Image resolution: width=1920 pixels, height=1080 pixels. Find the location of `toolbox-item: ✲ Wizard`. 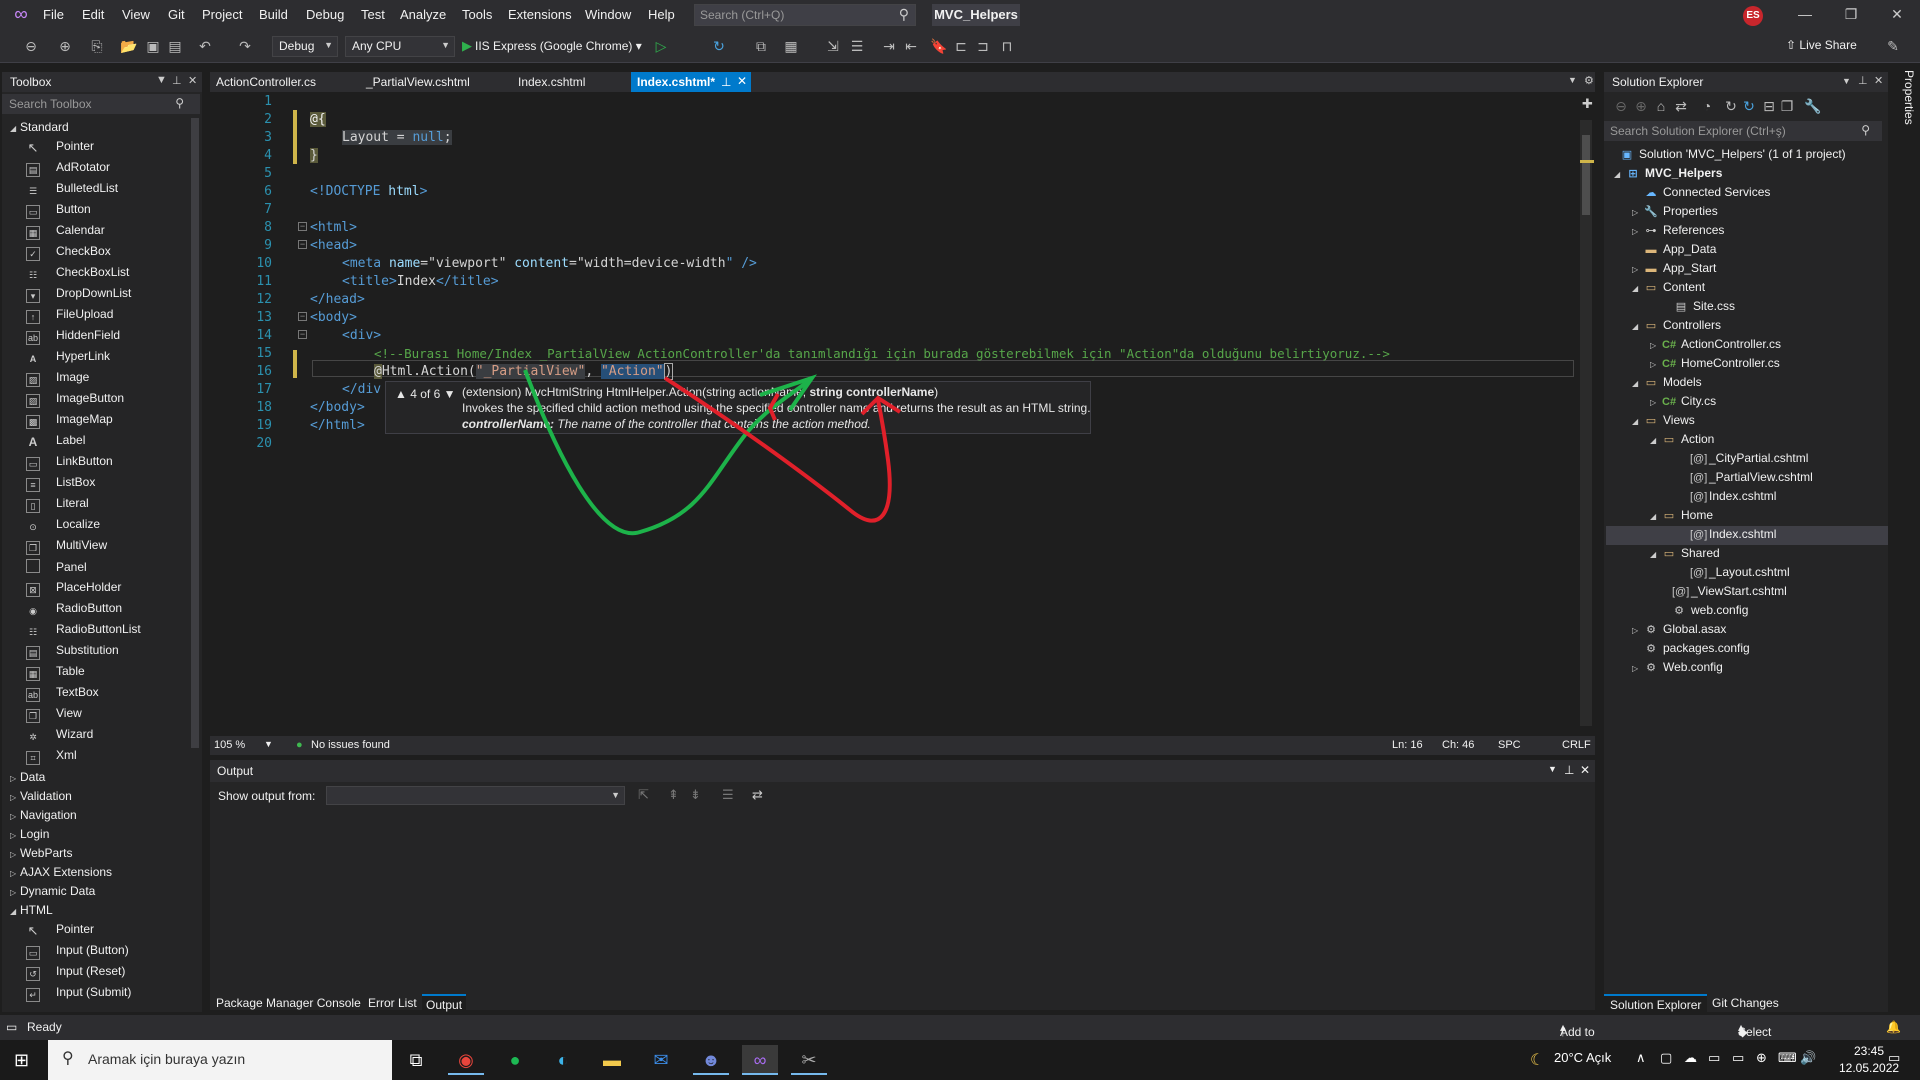

toolbox-item: ✲ Wizard is located at coordinates (59, 737).